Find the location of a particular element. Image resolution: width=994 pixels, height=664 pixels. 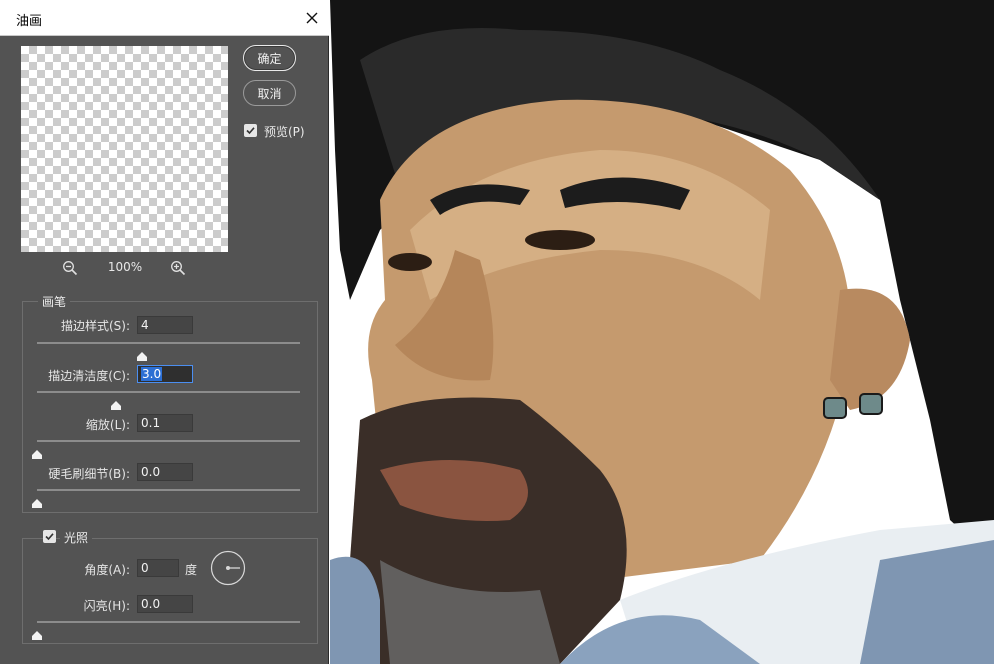

scale-label: 缩放(L): is located at coordinates (107, 425).